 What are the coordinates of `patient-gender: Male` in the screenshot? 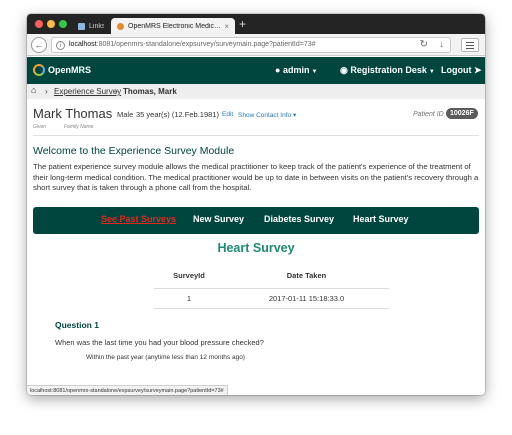 It's located at (125, 114).